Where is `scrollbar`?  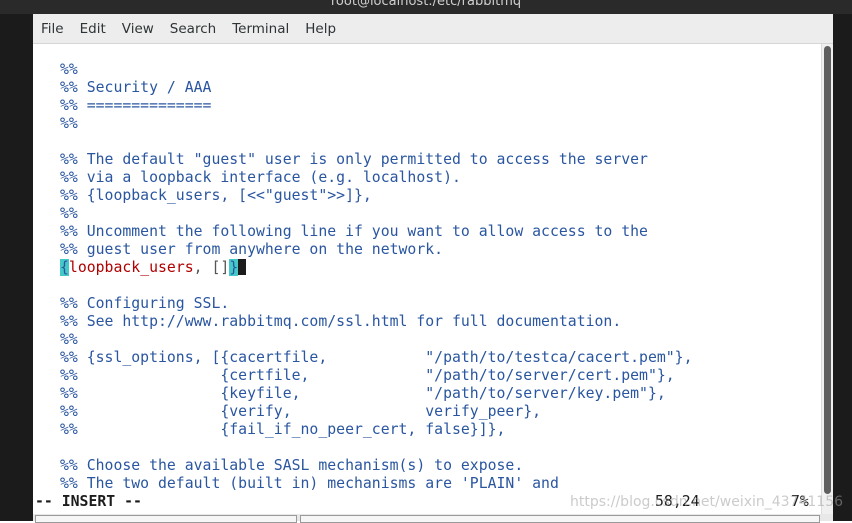
scrollbar is located at coordinates (827, 279).